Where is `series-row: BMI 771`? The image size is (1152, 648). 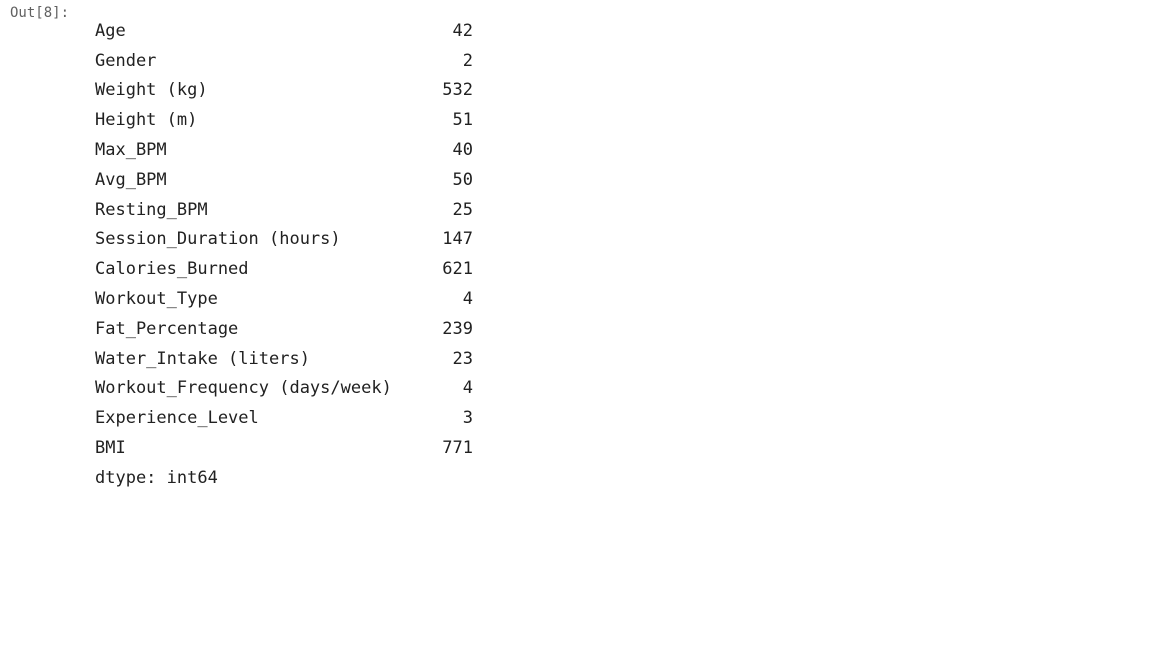
series-row: BMI 771 is located at coordinates (284, 448).